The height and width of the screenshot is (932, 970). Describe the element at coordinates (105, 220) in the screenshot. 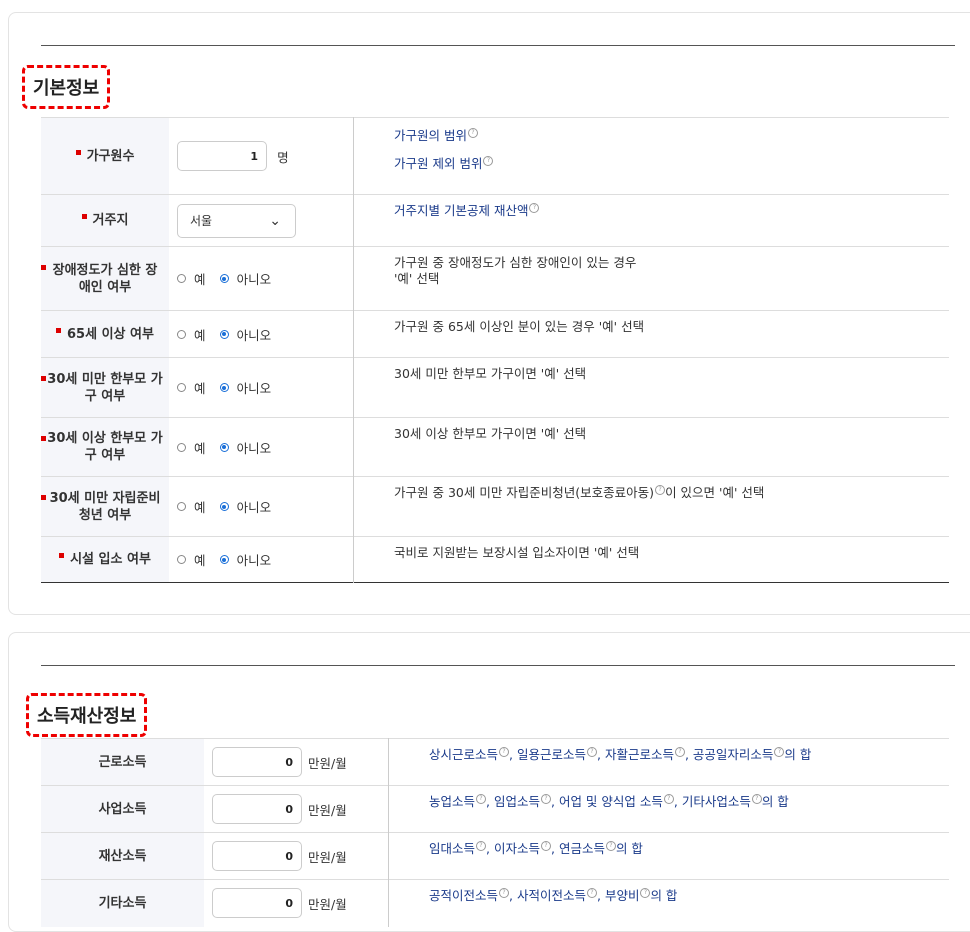

I see `row-label: 거주지` at that location.